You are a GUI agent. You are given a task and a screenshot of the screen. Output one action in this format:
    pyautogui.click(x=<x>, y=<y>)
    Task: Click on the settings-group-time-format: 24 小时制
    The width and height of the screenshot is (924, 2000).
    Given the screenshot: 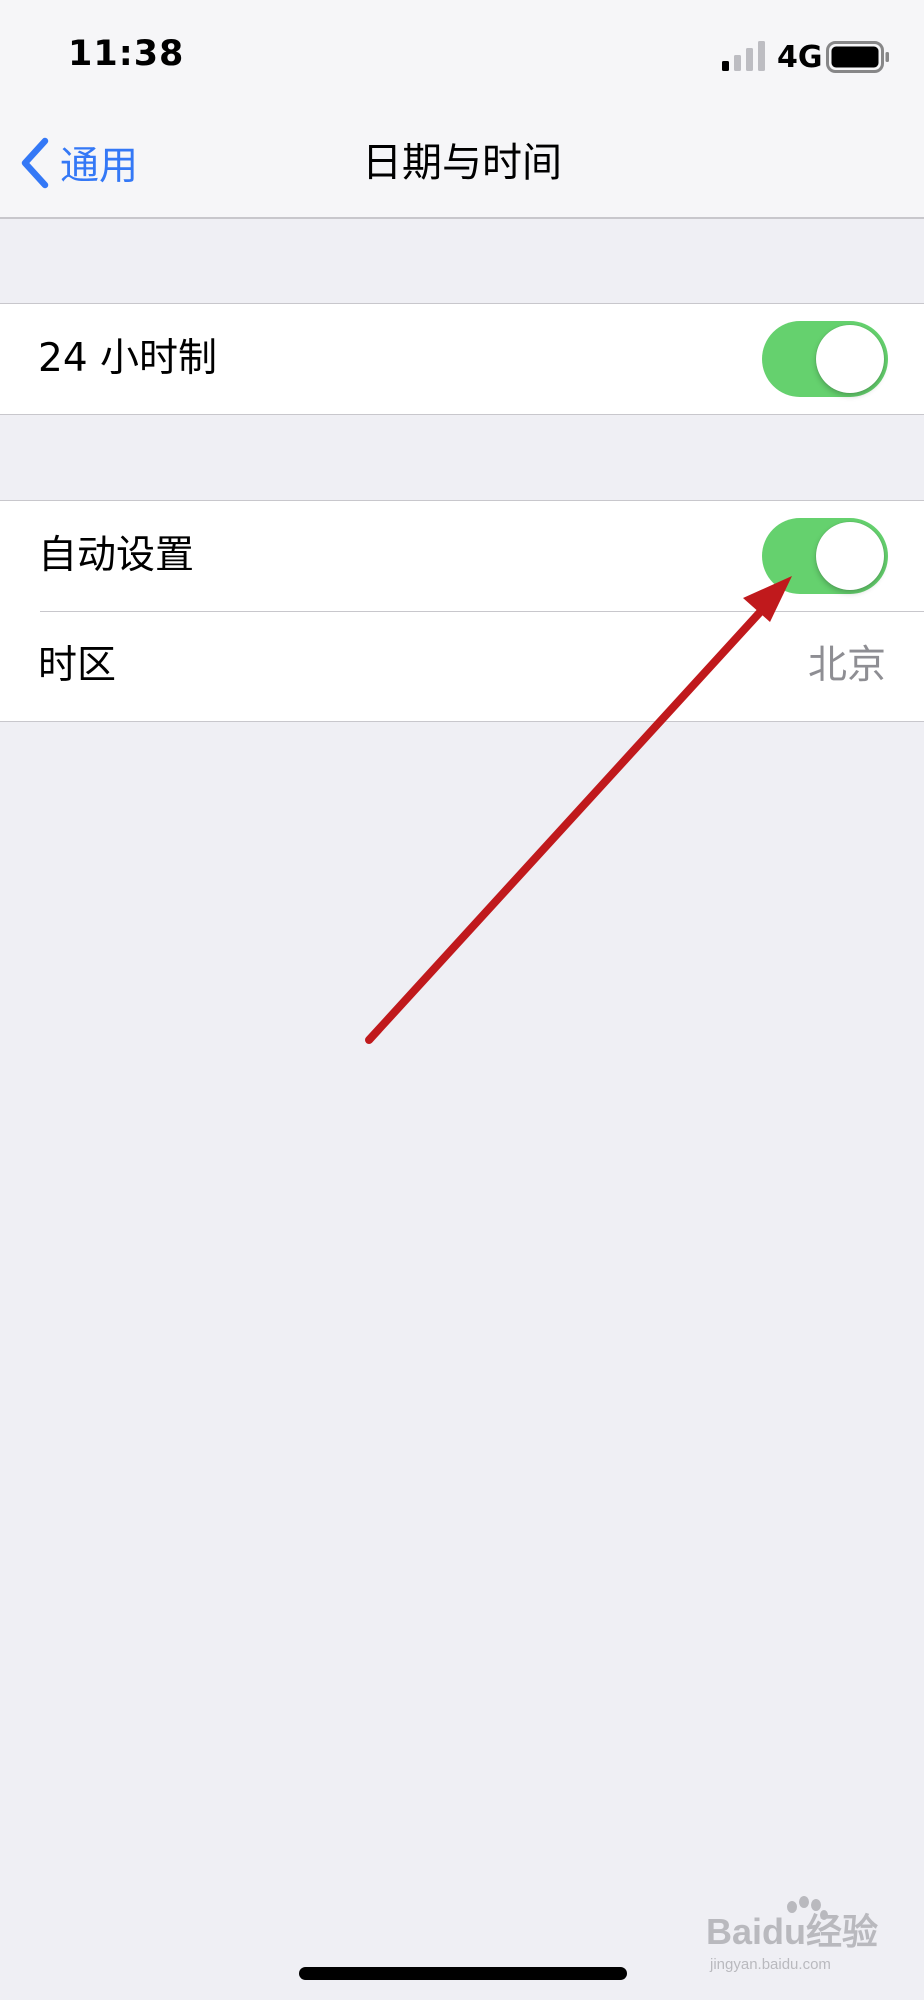 What is the action you would take?
    pyautogui.click(x=462, y=359)
    